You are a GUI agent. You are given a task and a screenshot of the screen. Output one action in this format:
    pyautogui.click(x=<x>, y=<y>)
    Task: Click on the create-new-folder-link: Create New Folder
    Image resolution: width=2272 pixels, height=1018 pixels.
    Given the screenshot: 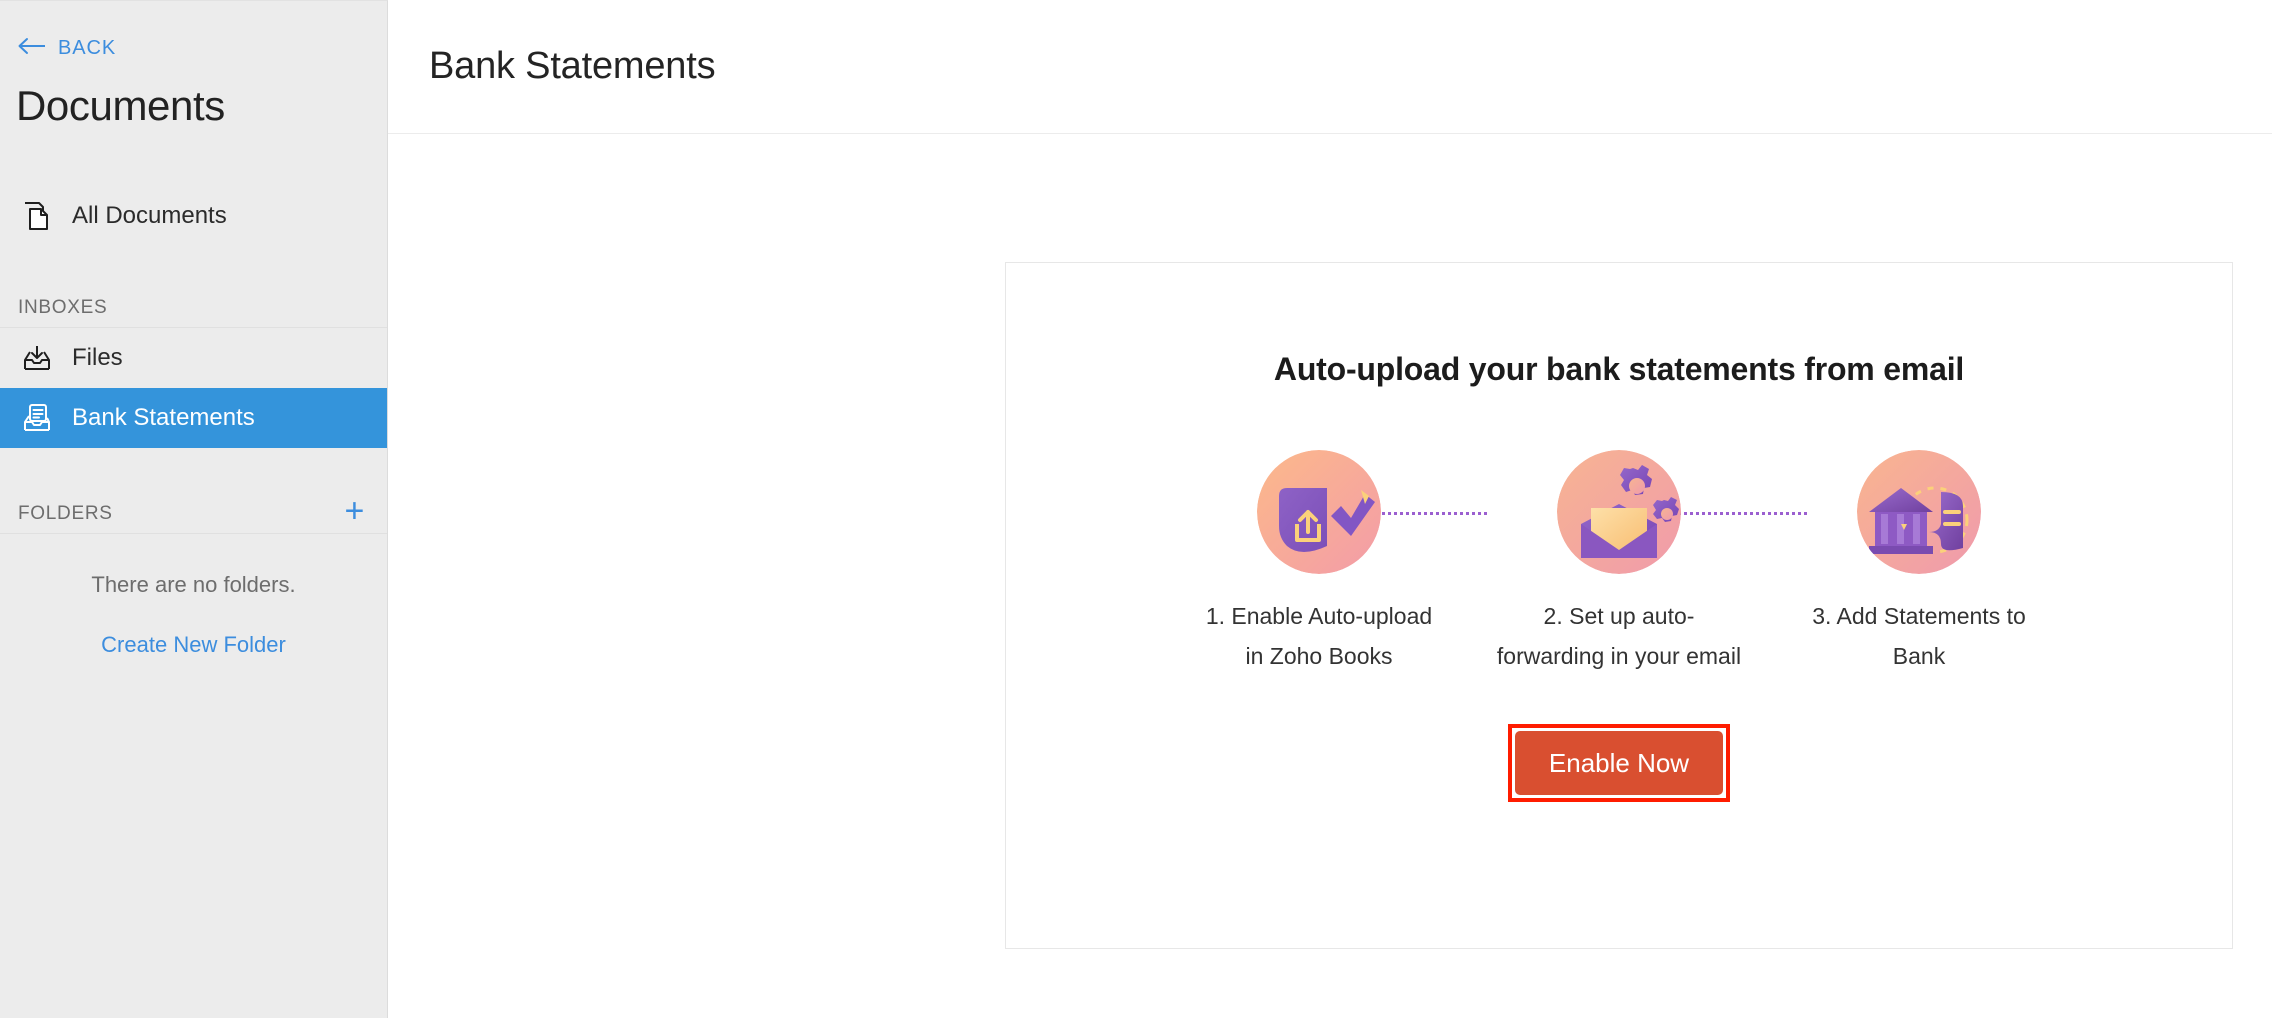 What is the action you would take?
    pyautogui.click(x=193, y=628)
    